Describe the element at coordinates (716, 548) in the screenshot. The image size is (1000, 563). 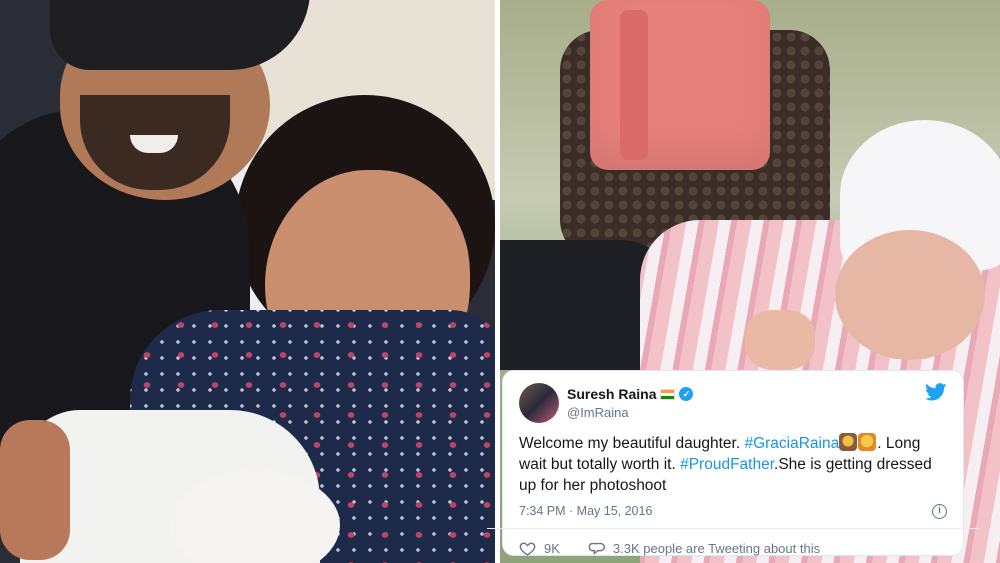
I see `tweeting-about-text: 3.3K people are Tweeting about this` at that location.